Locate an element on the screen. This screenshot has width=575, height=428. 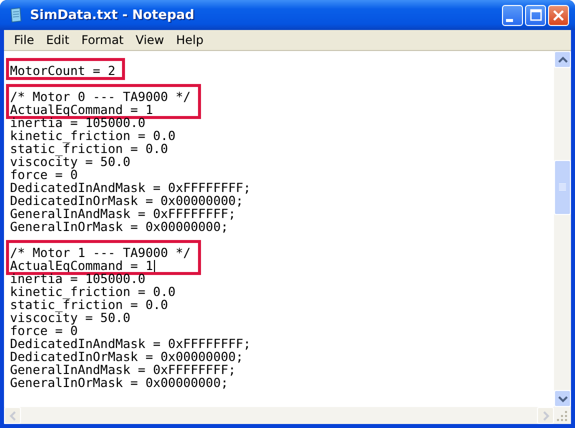
maximize-icon is located at coordinates (536, 15).